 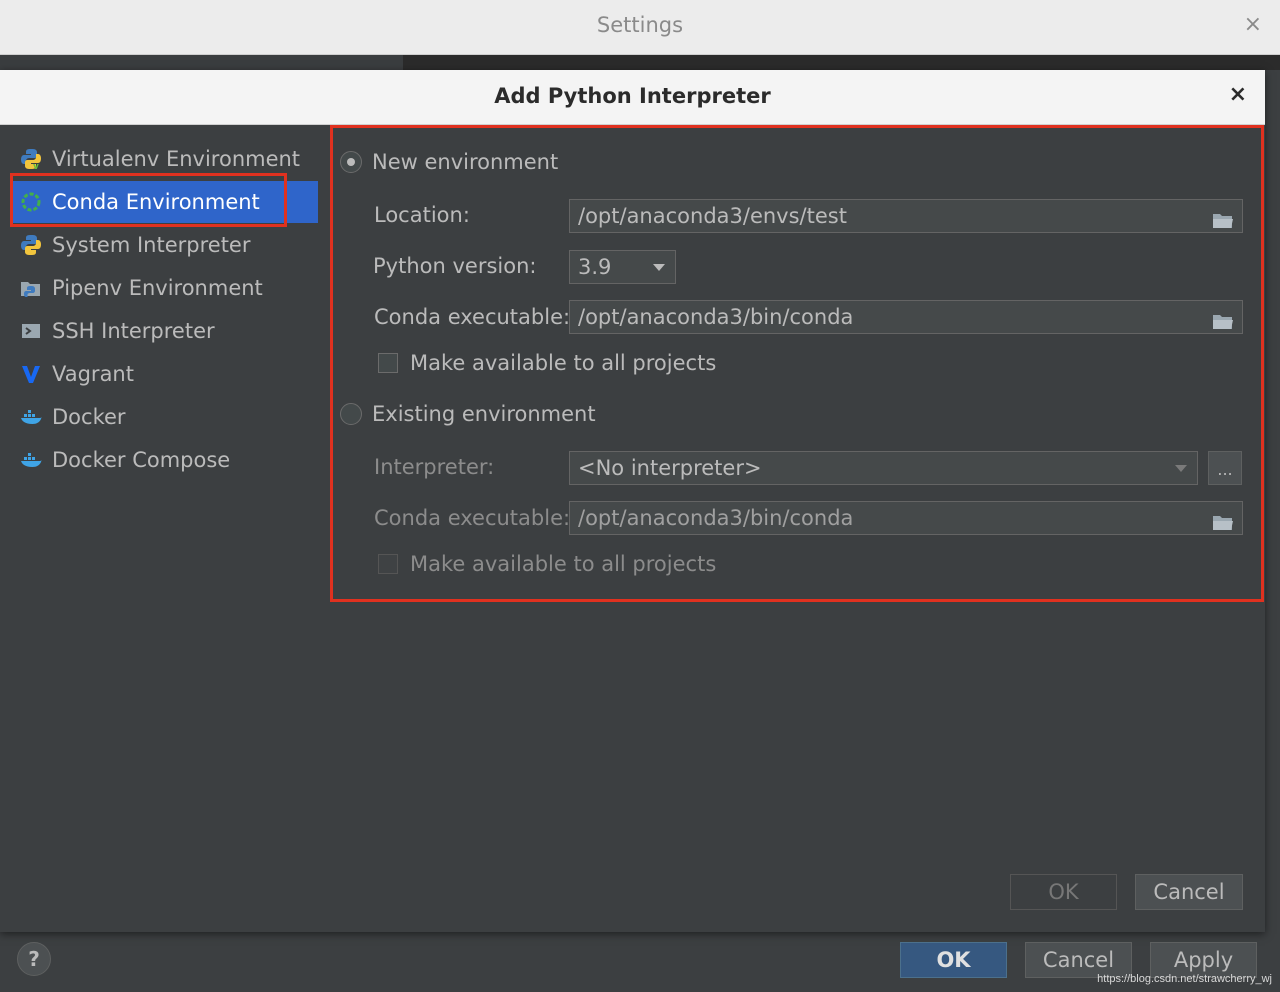 What do you see at coordinates (165, 417) in the screenshot?
I see `sidebar-item-docker: Docker` at bounding box center [165, 417].